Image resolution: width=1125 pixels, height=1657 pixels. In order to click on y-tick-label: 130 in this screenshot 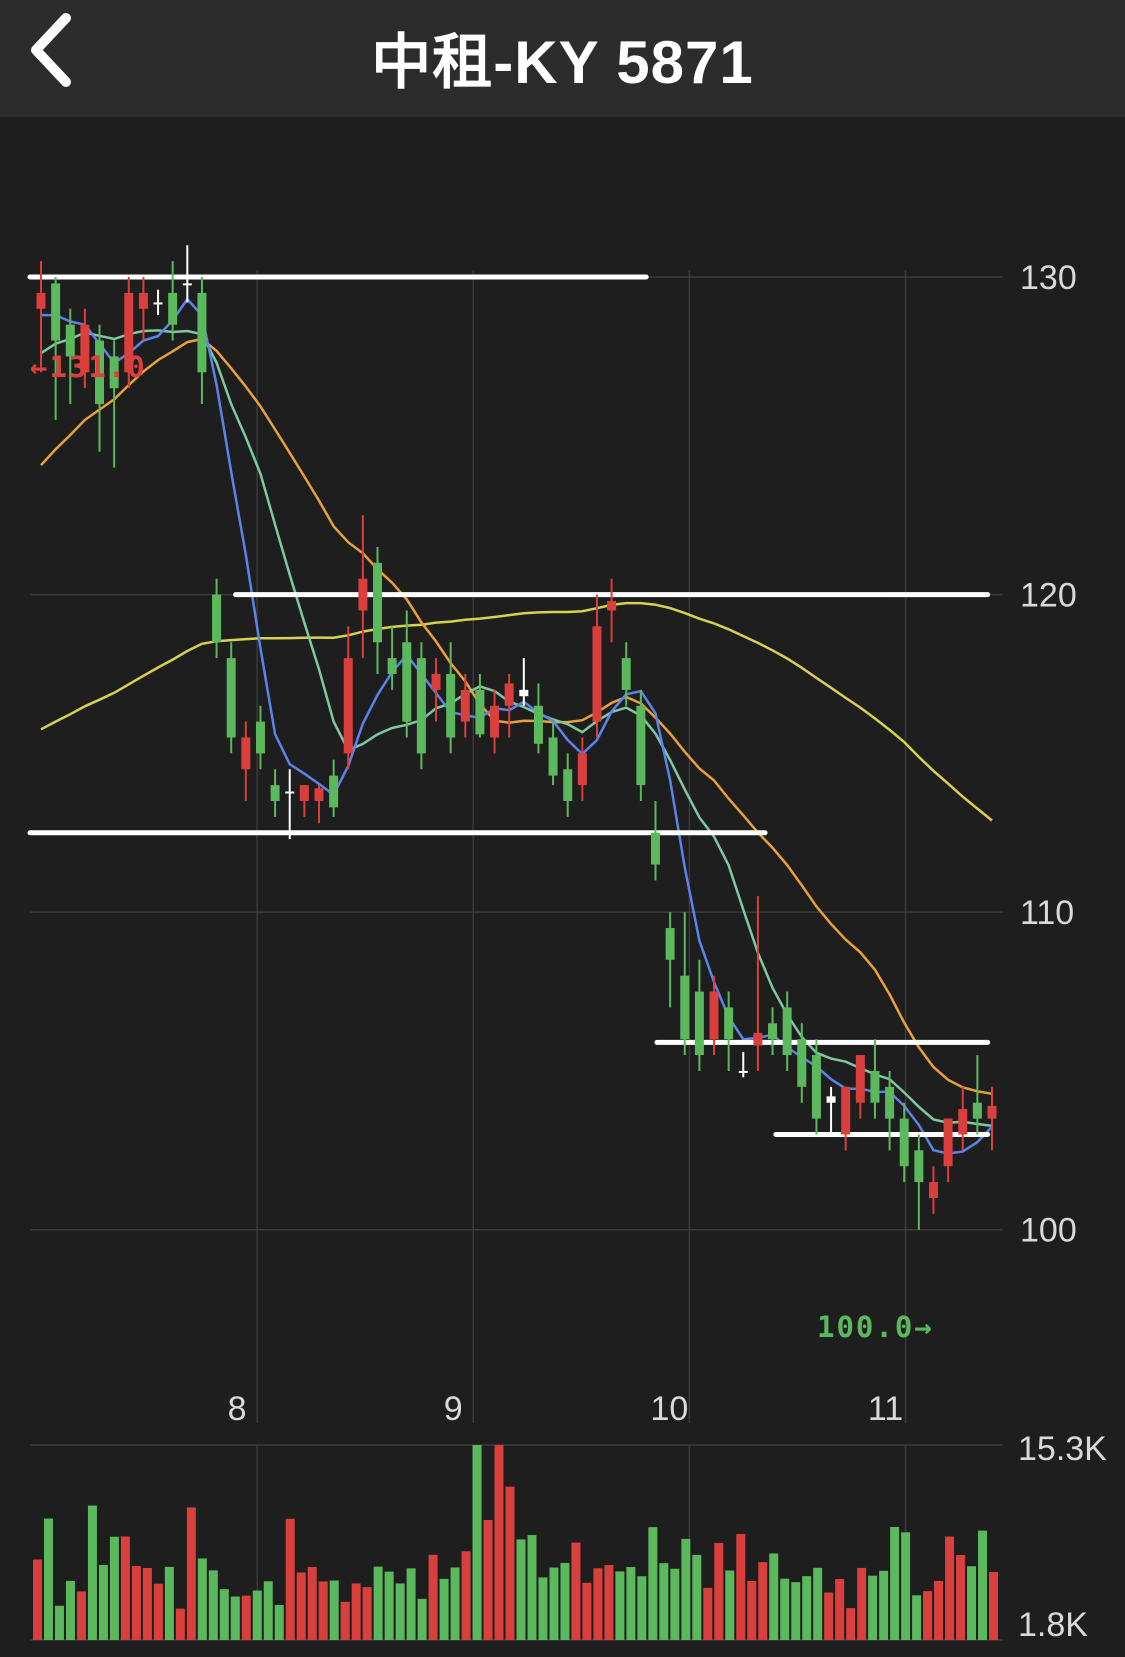, I will do `click(1048, 278)`.